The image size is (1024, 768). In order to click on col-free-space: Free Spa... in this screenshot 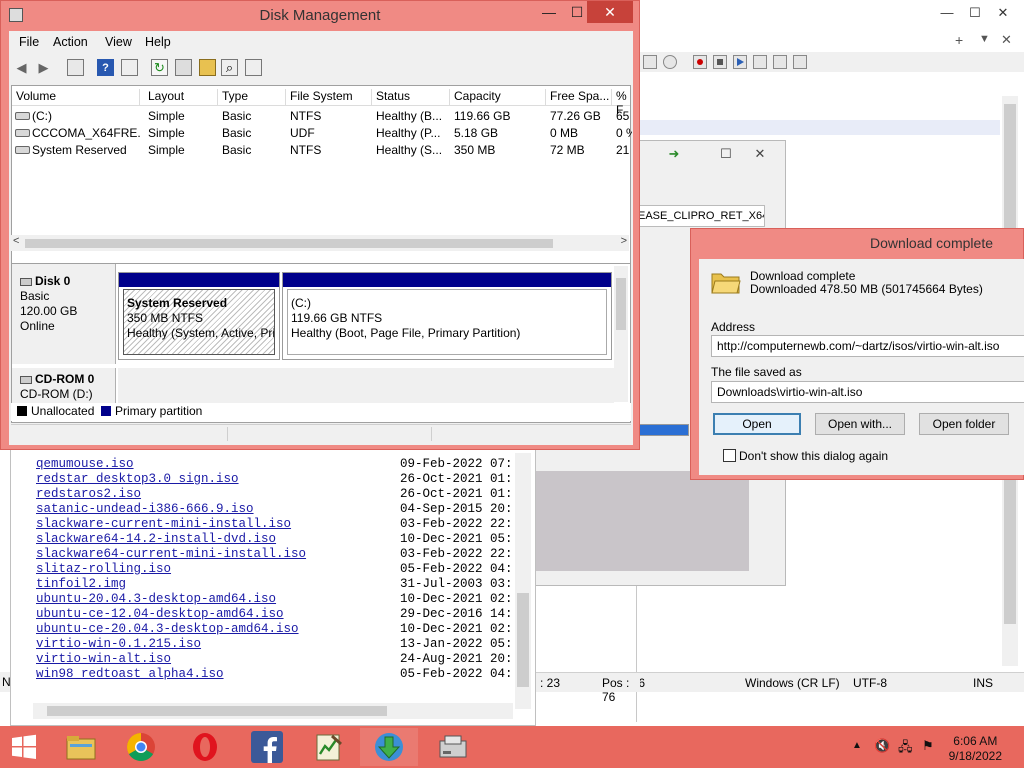, I will do `click(579, 97)`.